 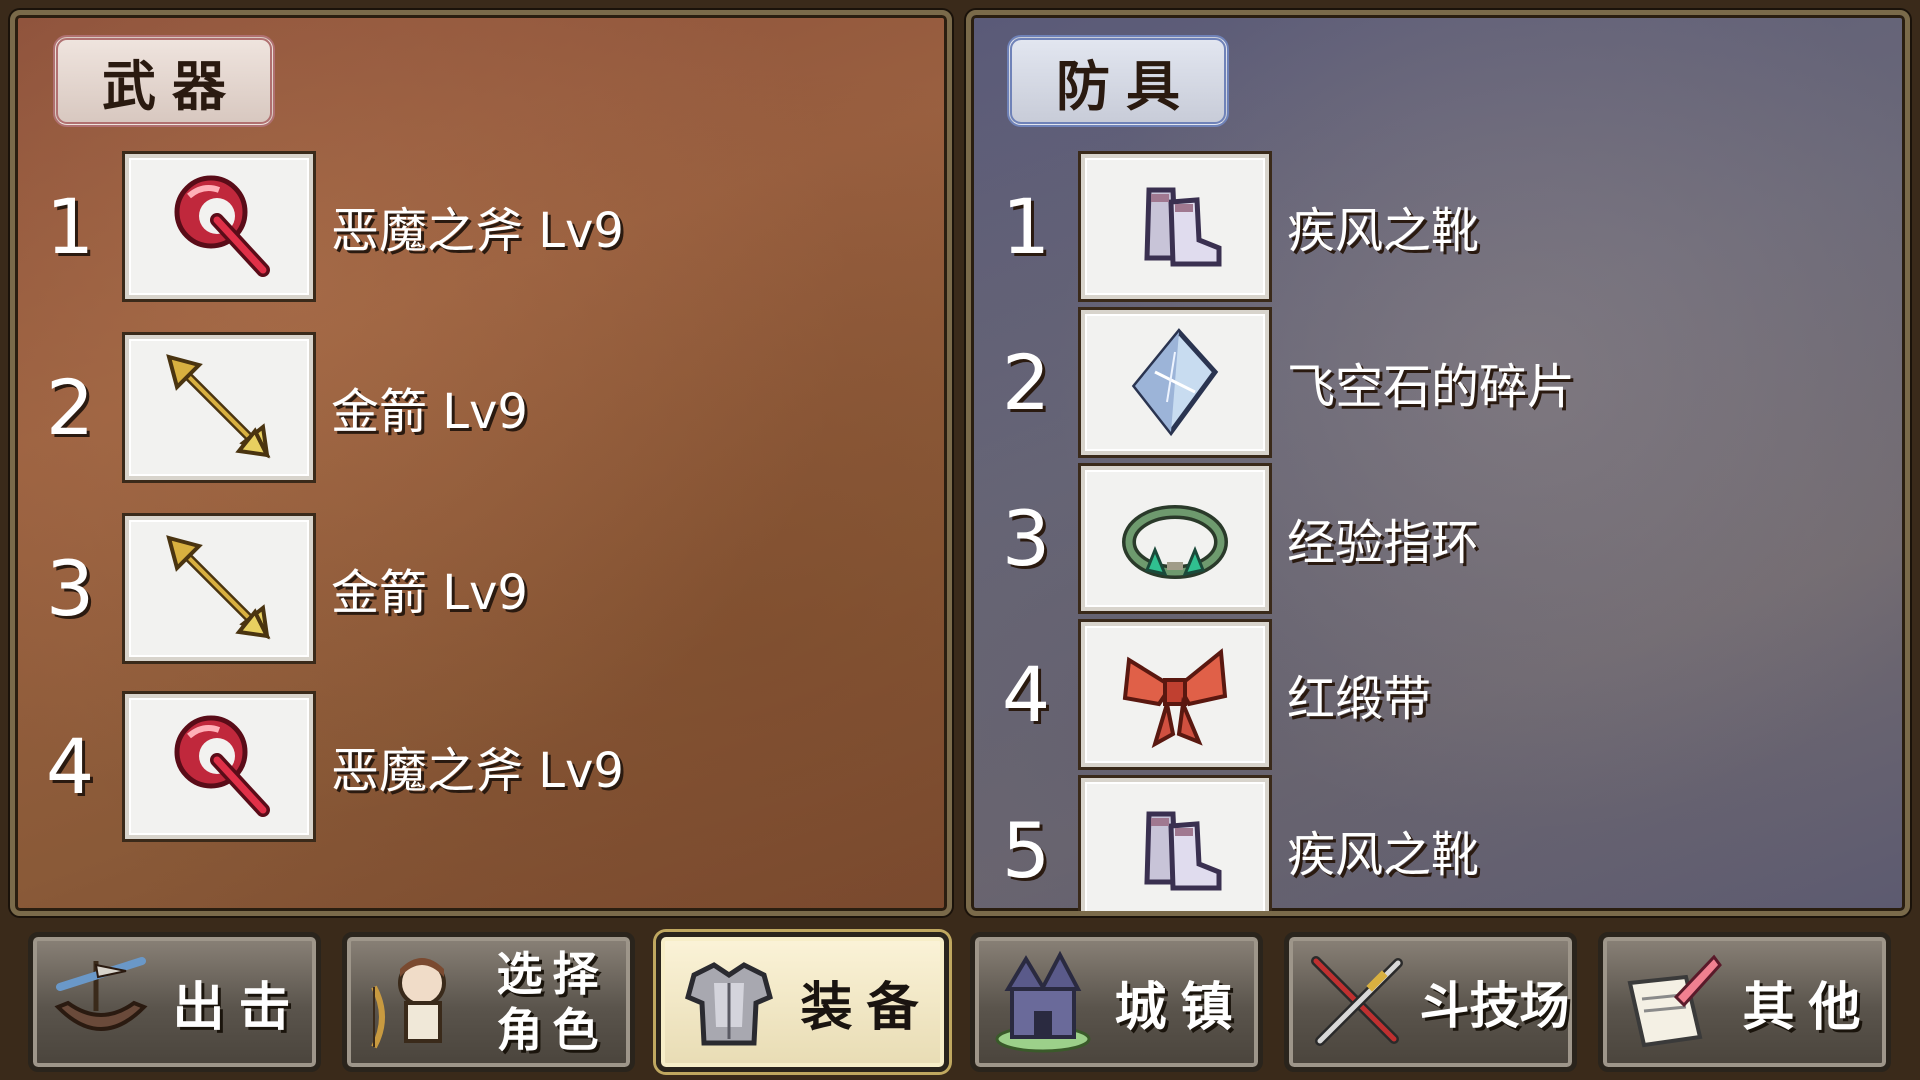 I want to click on select-character-label: 选择 角色, so click(x=552, y=1002).